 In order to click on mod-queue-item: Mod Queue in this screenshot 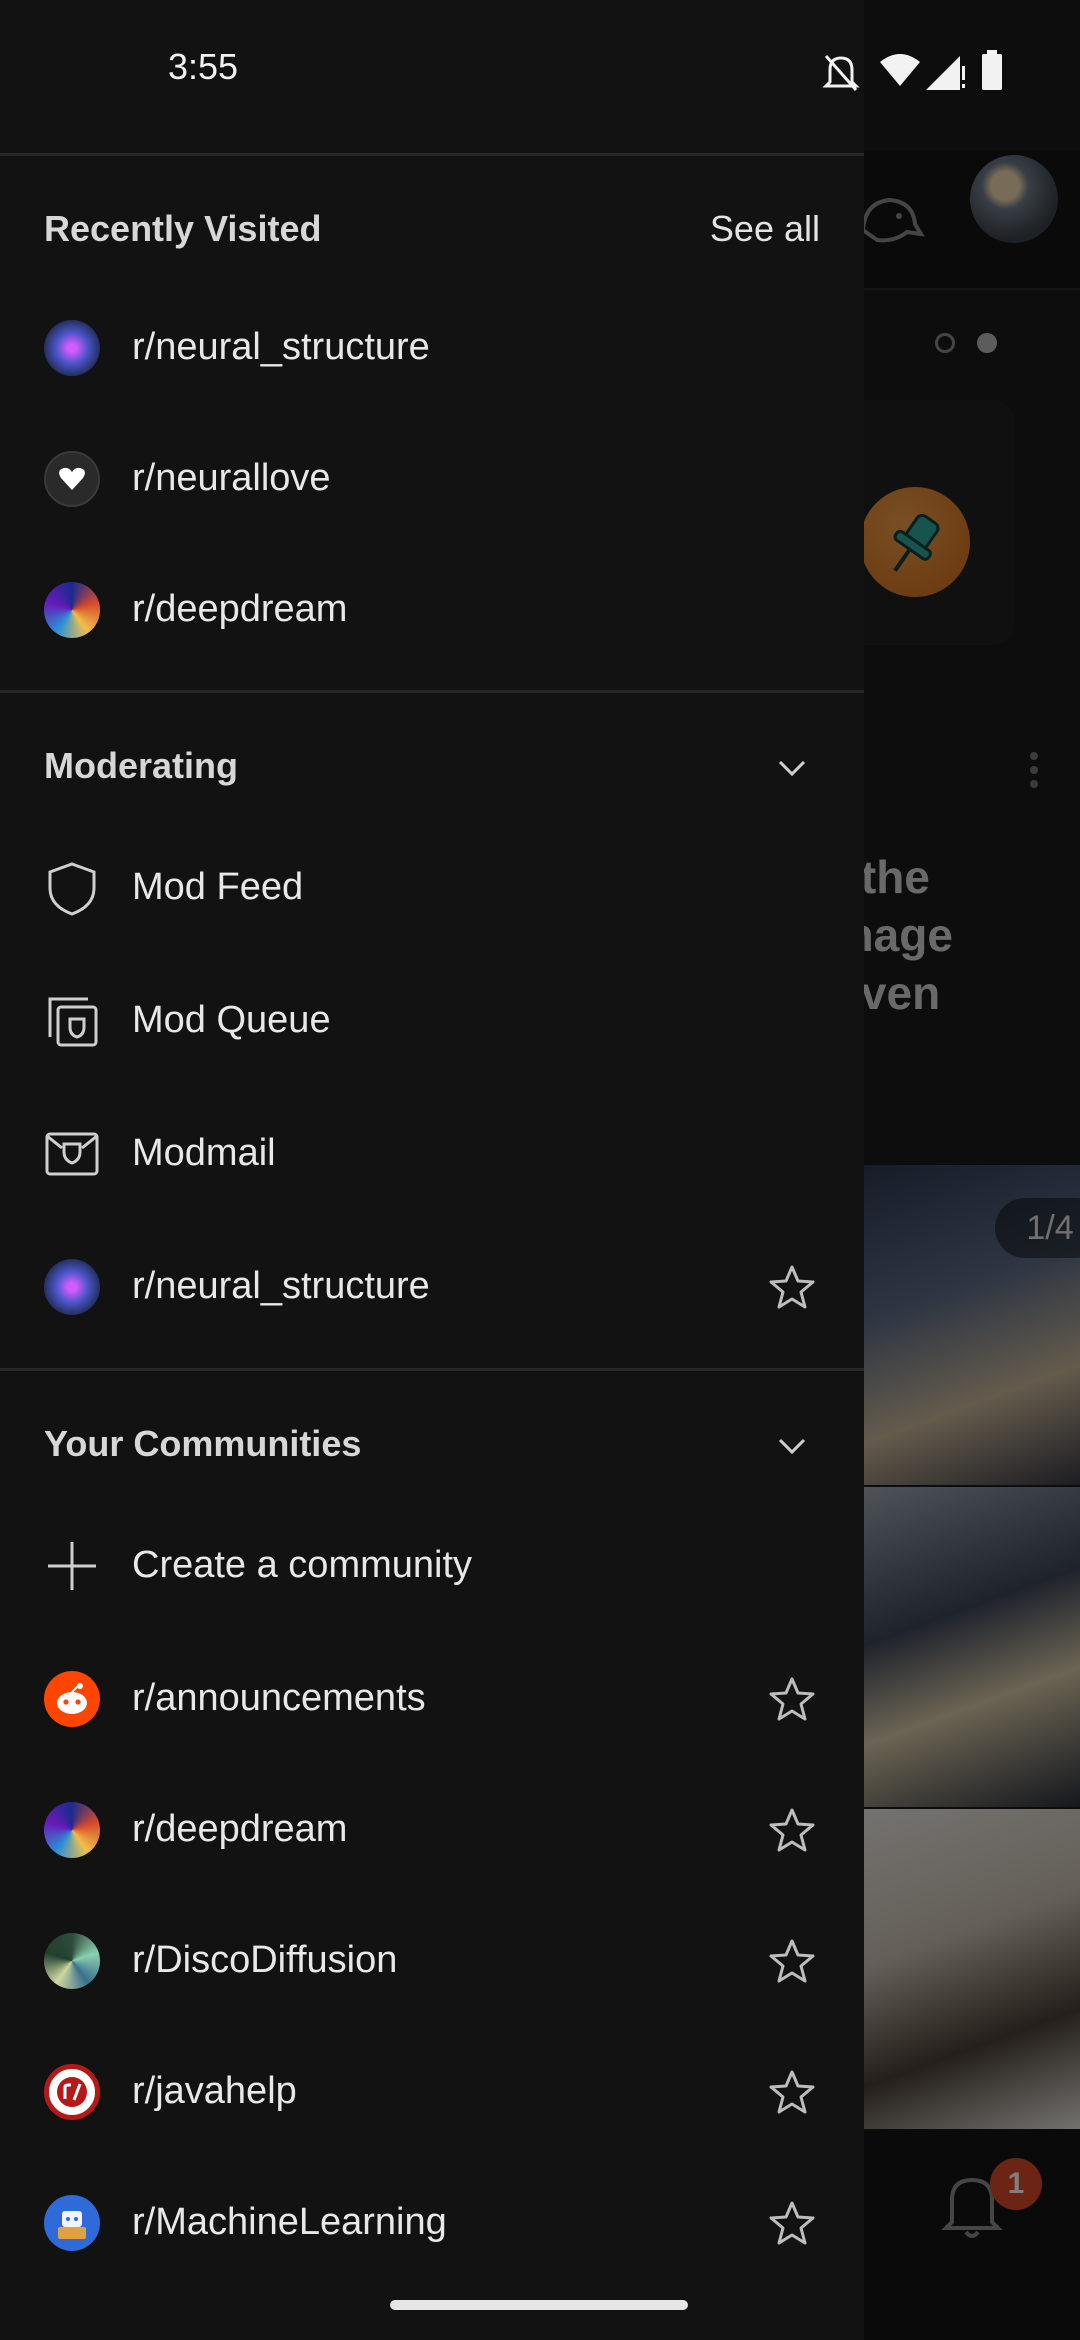, I will do `click(432, 1022)`.